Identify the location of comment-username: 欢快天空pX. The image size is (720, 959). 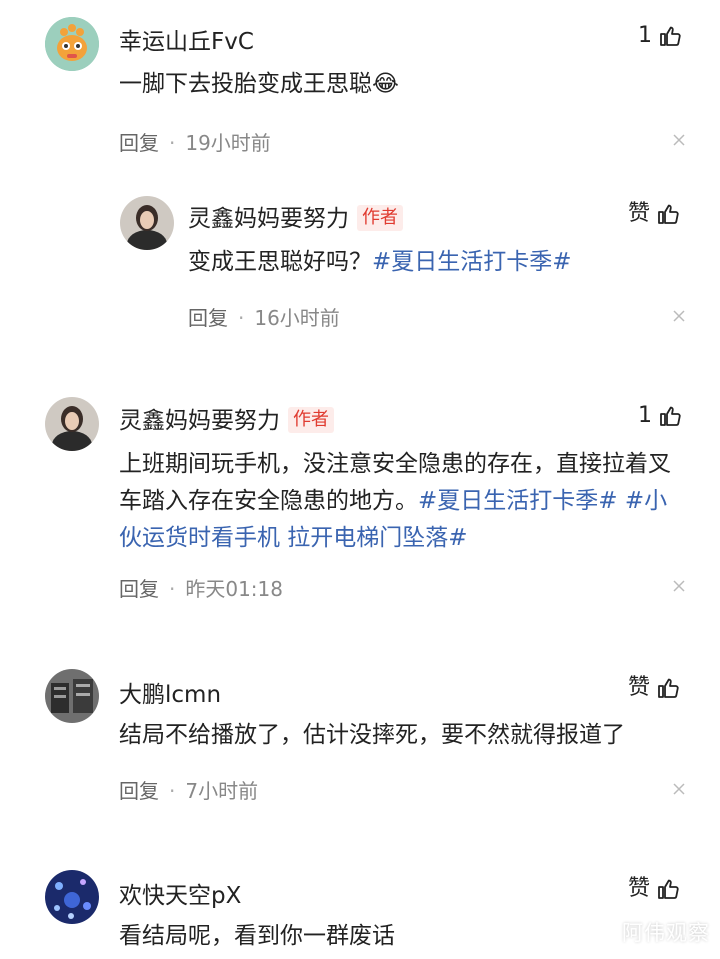
(180, 893).